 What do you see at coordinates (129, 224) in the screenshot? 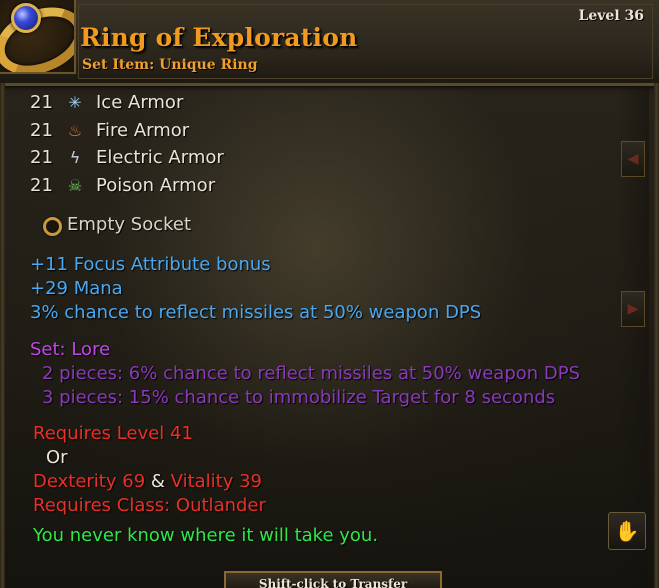
I see `socket-label: Empty Socket` at bounding box center [129, 224].